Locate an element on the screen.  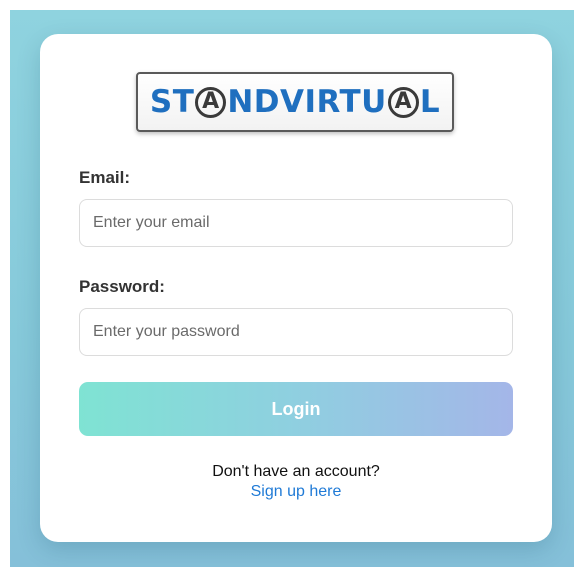
window-left-edge is located at coordinates (5, 283).